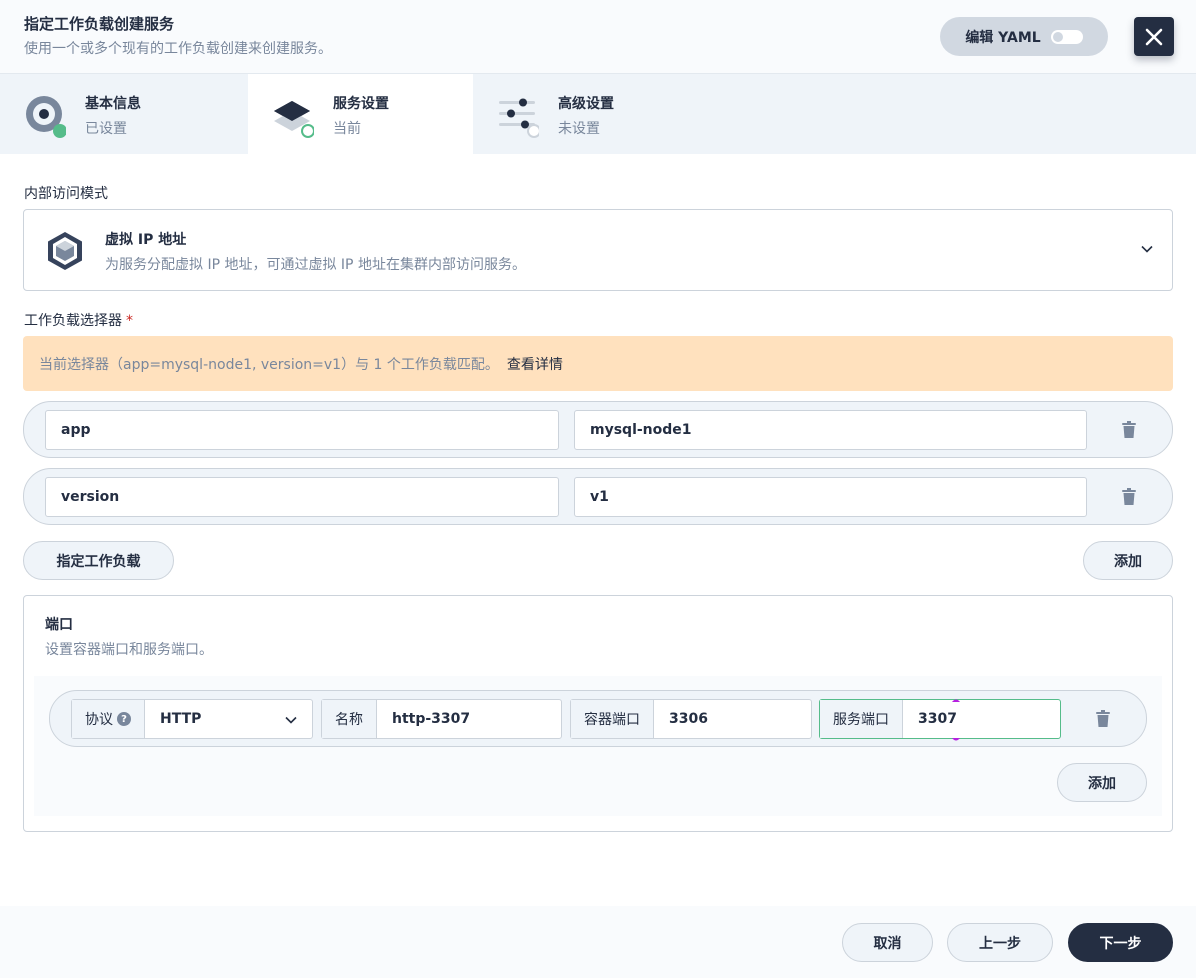 This screenshot has width=1196, height=978. I want to click on add-port-button: 添加, so click(1102, 782).